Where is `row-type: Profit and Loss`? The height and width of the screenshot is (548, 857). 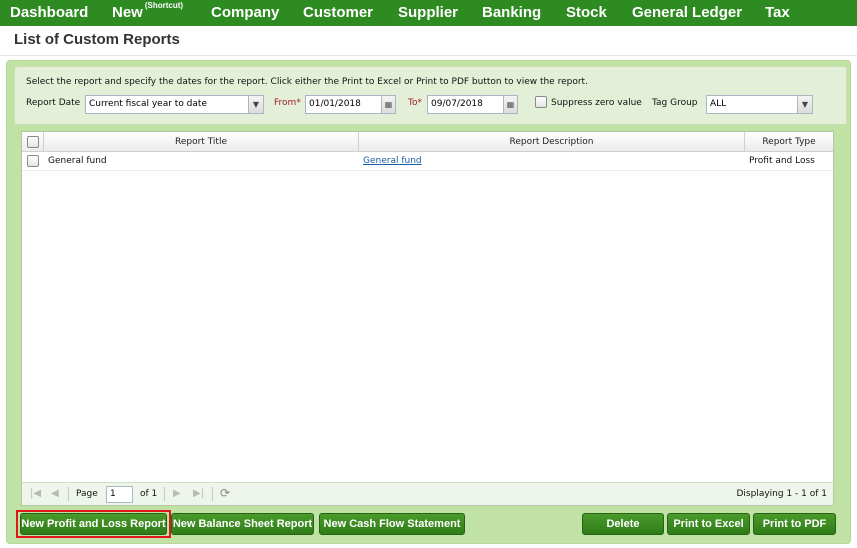
row-type: Profit and Loss is located at coordinates (782, 161).